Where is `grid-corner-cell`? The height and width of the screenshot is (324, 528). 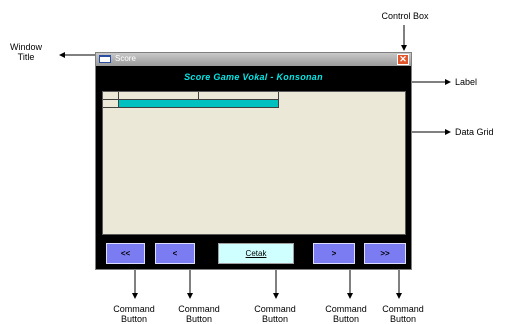
grid-corner-cell is located at coordinates (111, 96).